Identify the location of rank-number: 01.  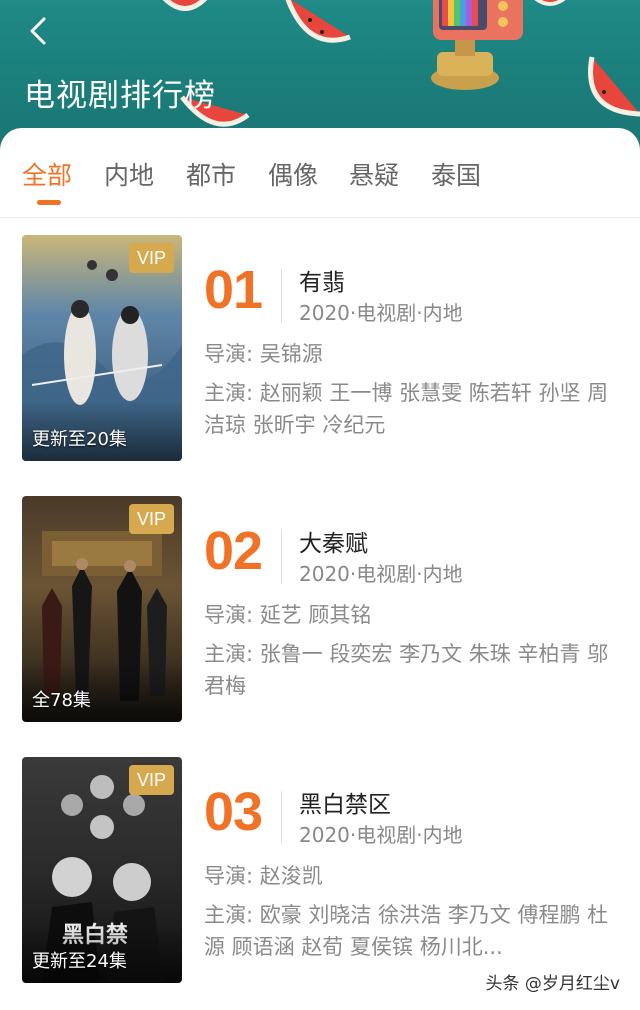
(233, 290).